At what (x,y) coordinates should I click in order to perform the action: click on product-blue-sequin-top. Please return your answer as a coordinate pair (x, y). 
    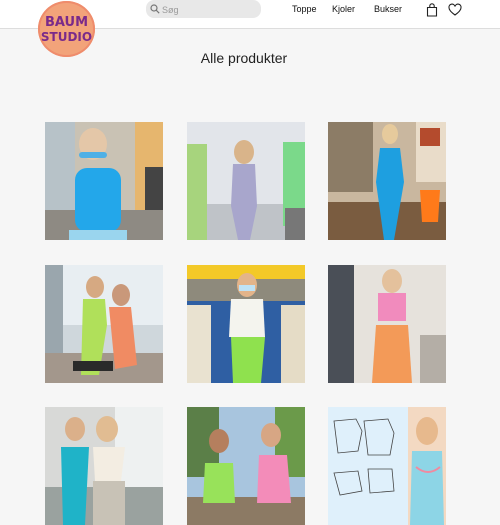
    Looking at the image, I should click on (104, 181).